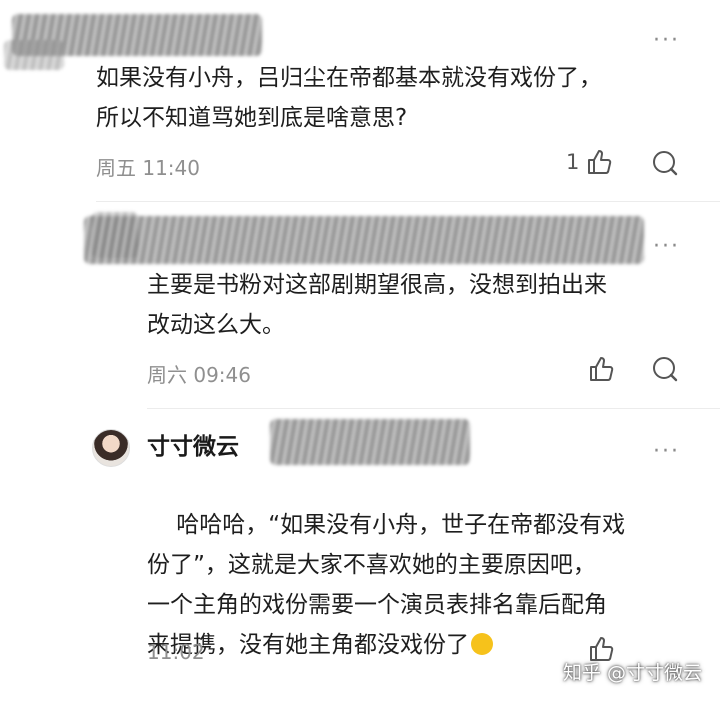  What do you see at coordinates (370, 442) in the screenshot?
I see `redacted-badge` at bounding box center [370, 442].